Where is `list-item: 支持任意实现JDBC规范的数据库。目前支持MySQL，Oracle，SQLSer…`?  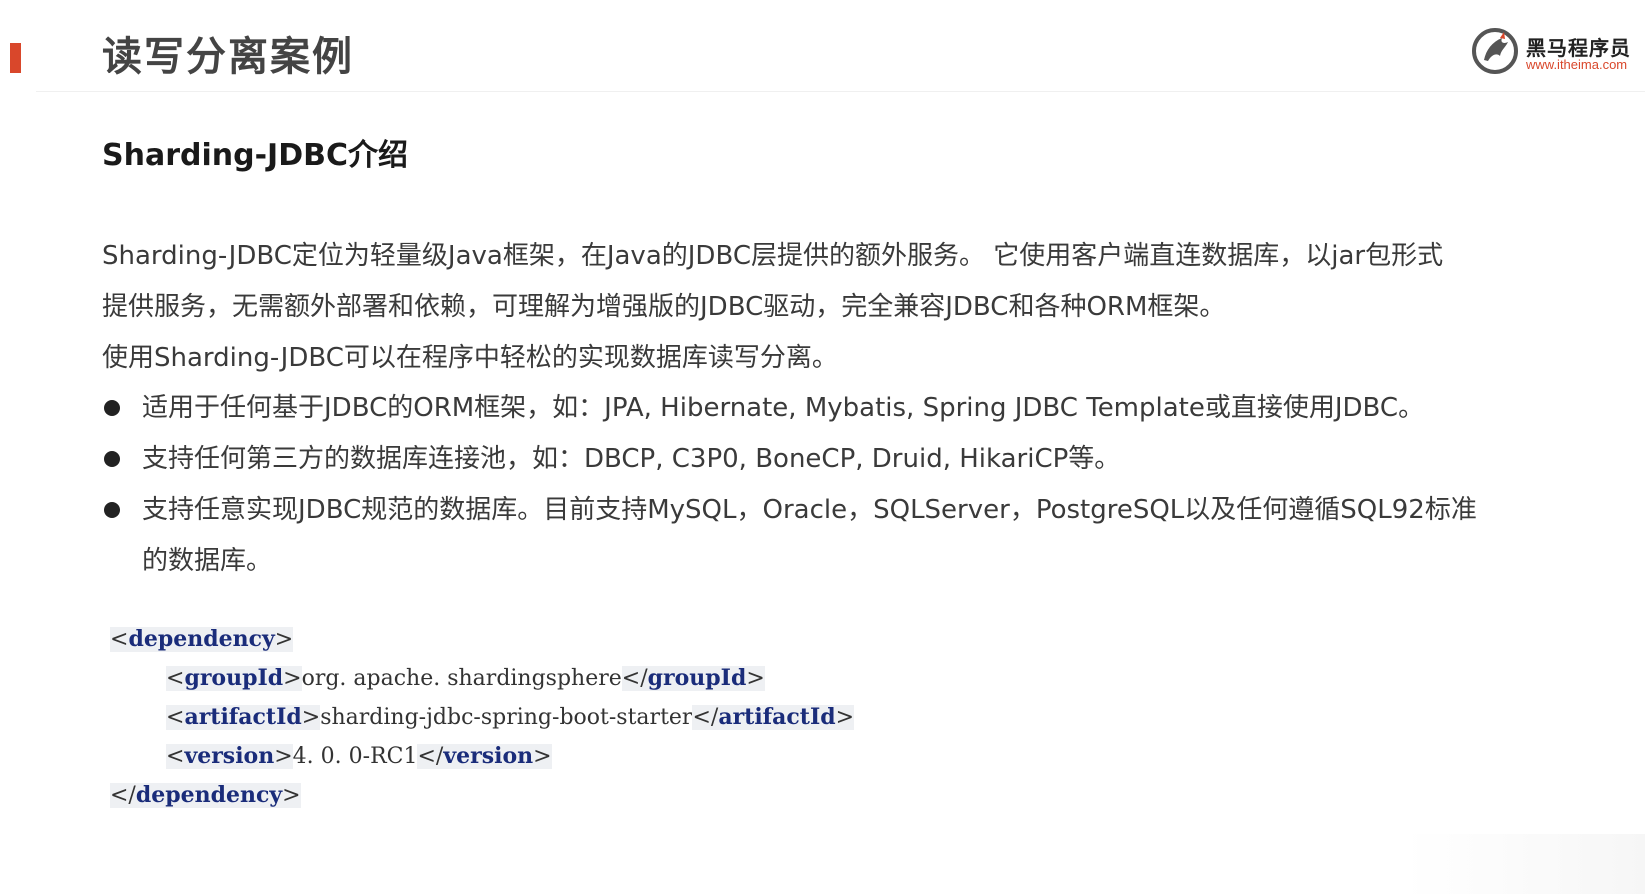 list-item: 支持任意实现JDBC规范的数据库。目前支持MySQL，Oracle，SQLSer… is located at coordinates (832, 536).